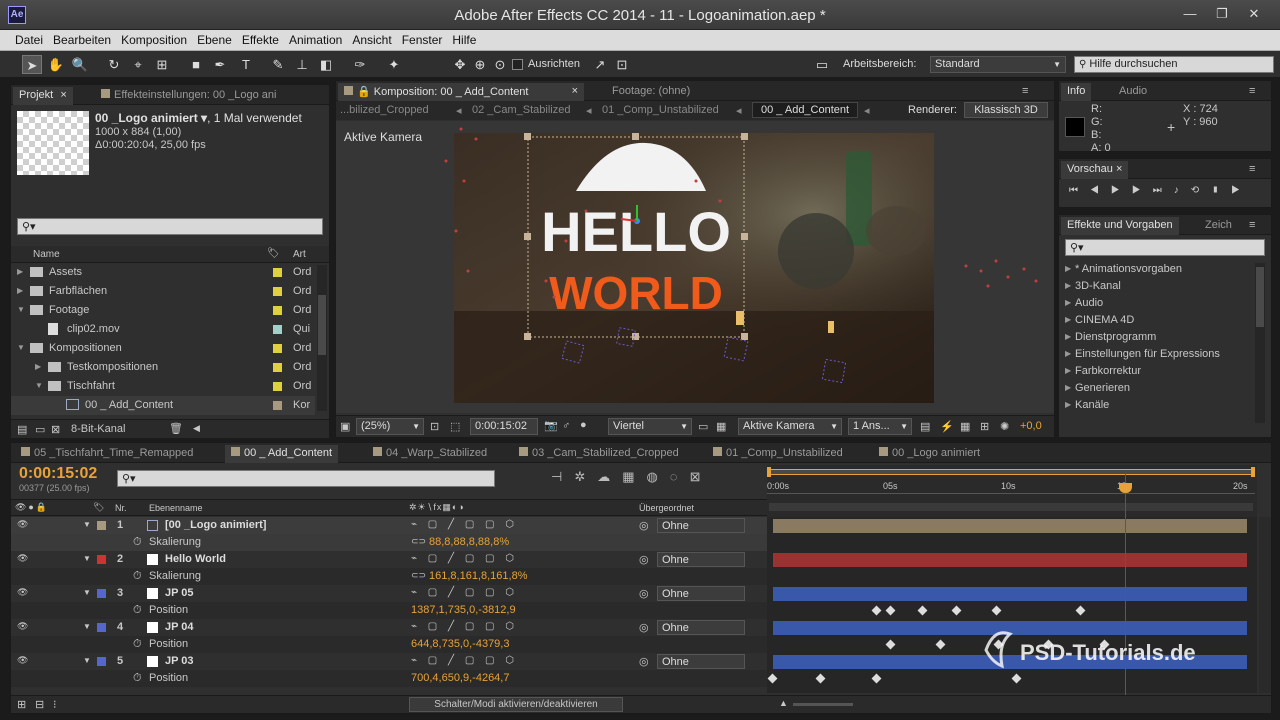 This screenshot has height=720, width=1280. Describe the element at coordinates (965, 426) in the screenshot. I see `timeline-icon: ▦` at that location.